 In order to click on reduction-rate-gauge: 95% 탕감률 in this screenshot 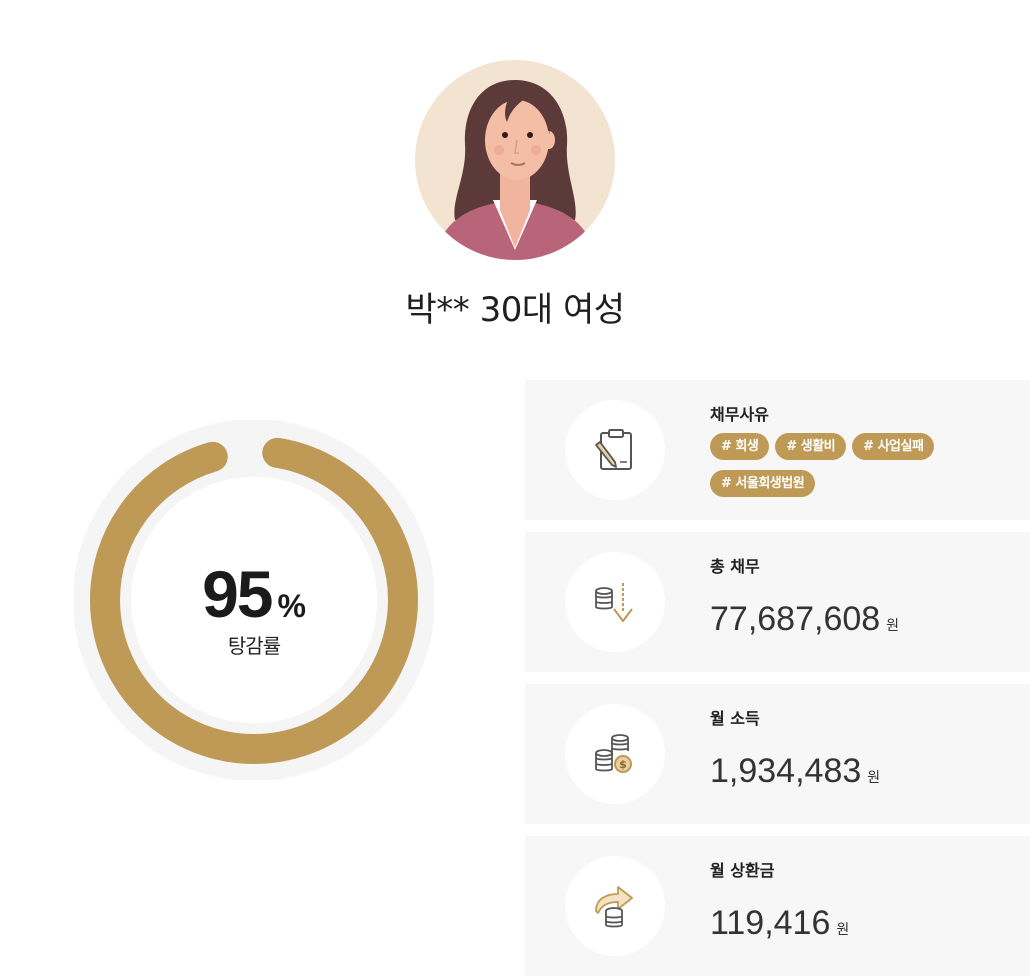, I will do `click(254, 600)`.